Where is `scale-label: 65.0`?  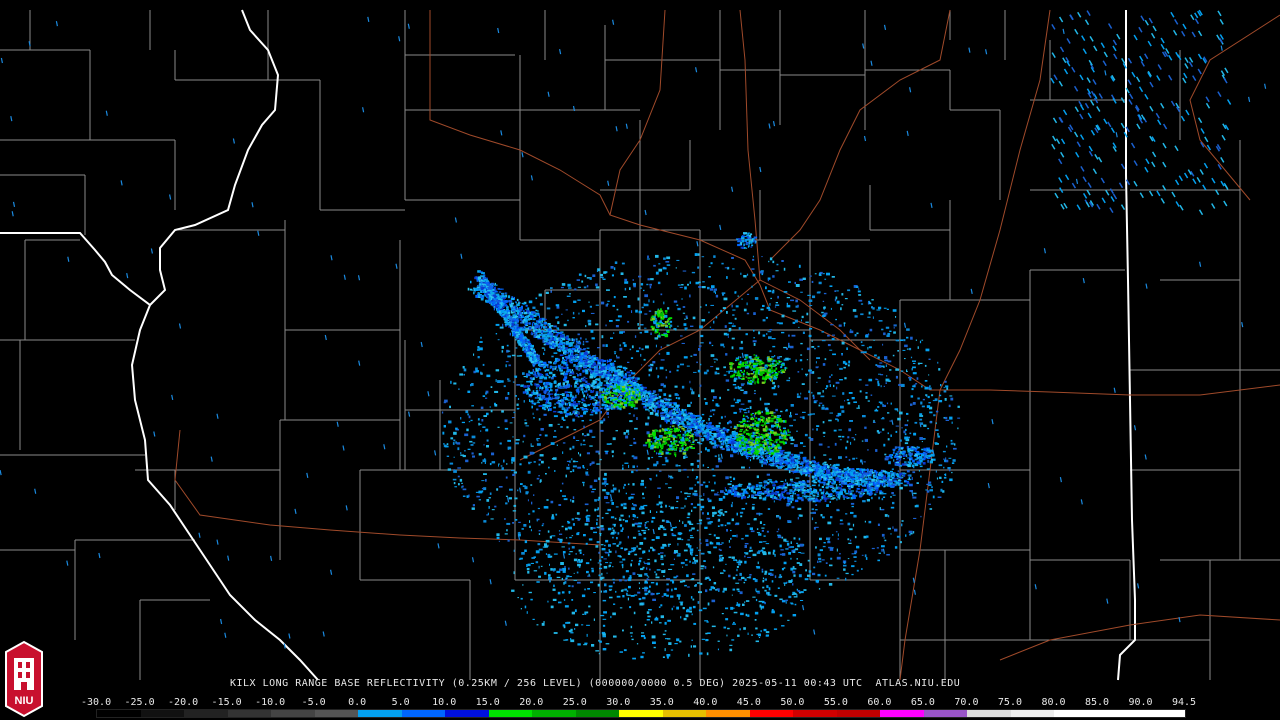 scale-label: 65.0 is located at coordinates (922, 702).